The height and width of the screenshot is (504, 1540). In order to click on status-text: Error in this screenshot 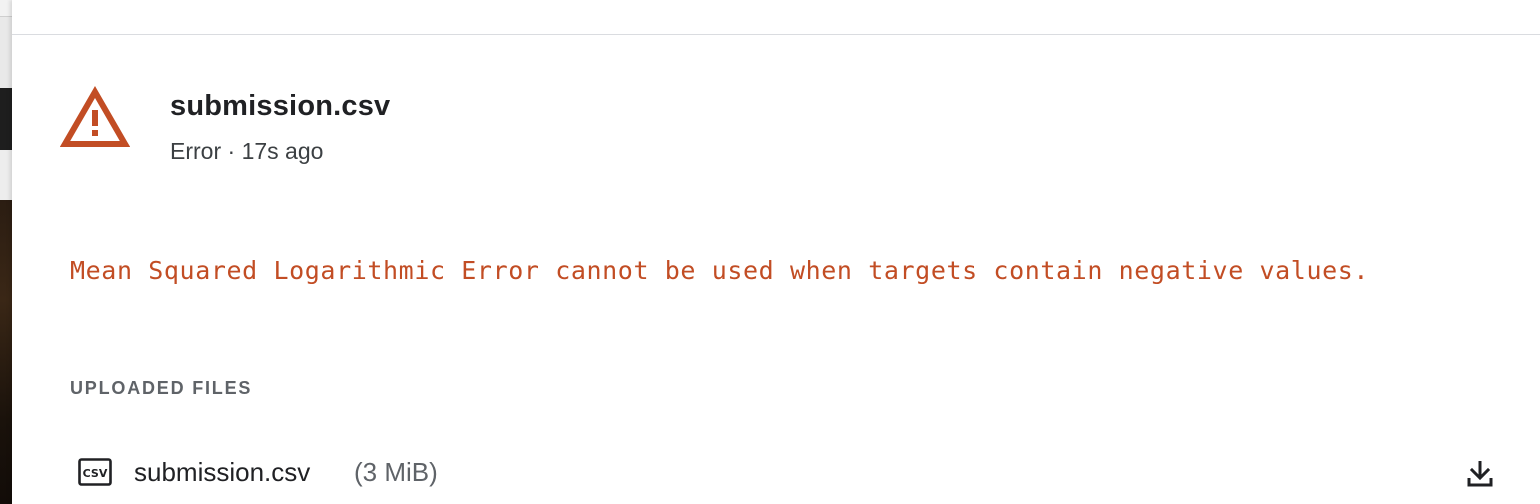, I will do `click(196, 151)`.